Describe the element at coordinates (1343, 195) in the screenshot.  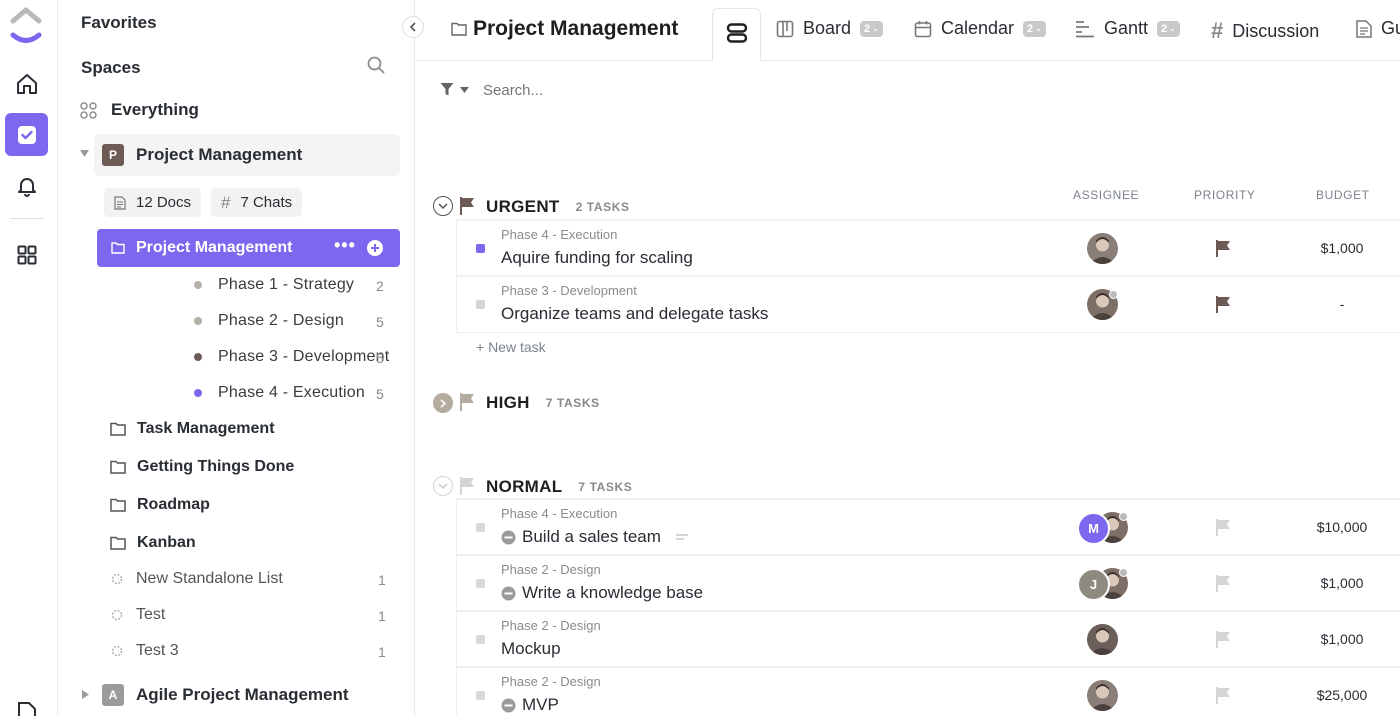
I see `column-header-budget: BUDGET` at that location.